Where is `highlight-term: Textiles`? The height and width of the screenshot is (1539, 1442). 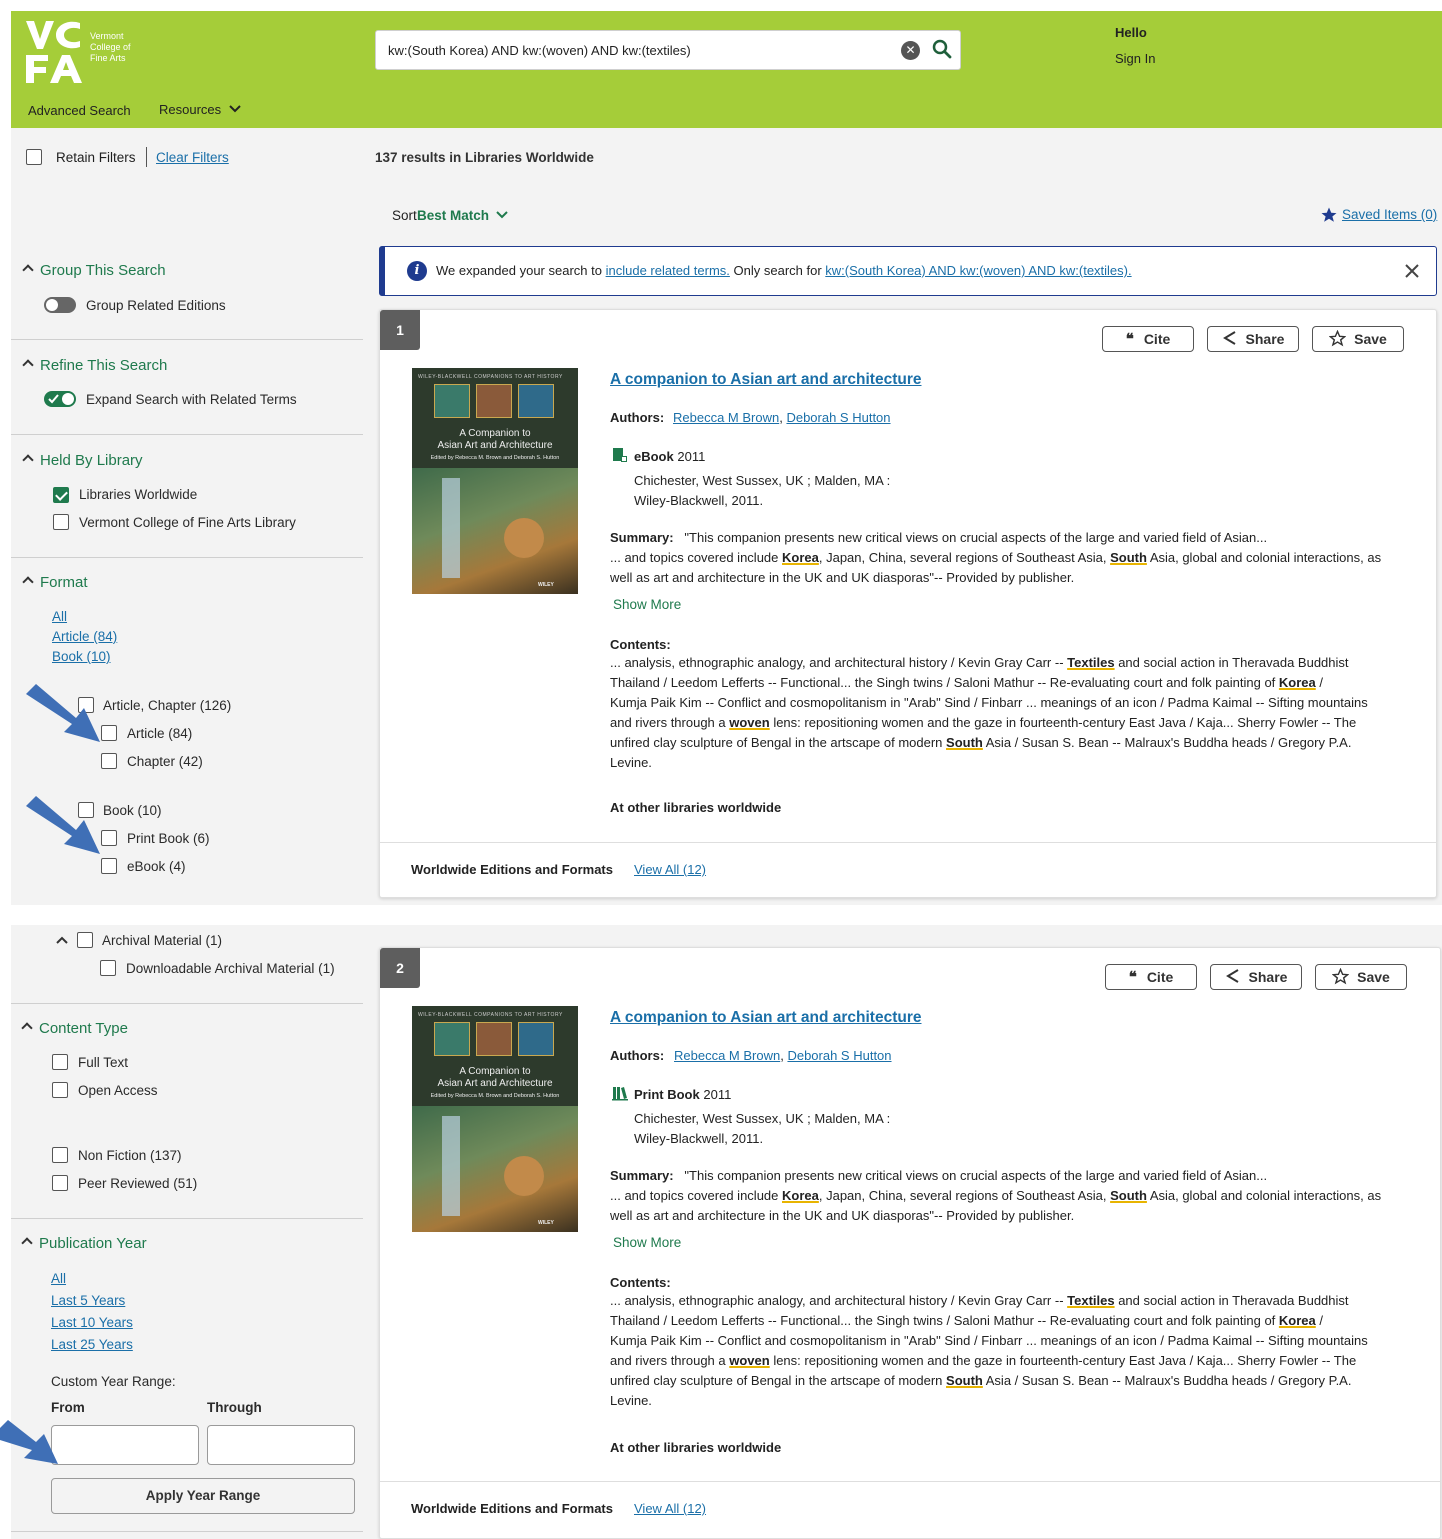 highlight-term: Textiles is located at coordinates (1091, 1300).